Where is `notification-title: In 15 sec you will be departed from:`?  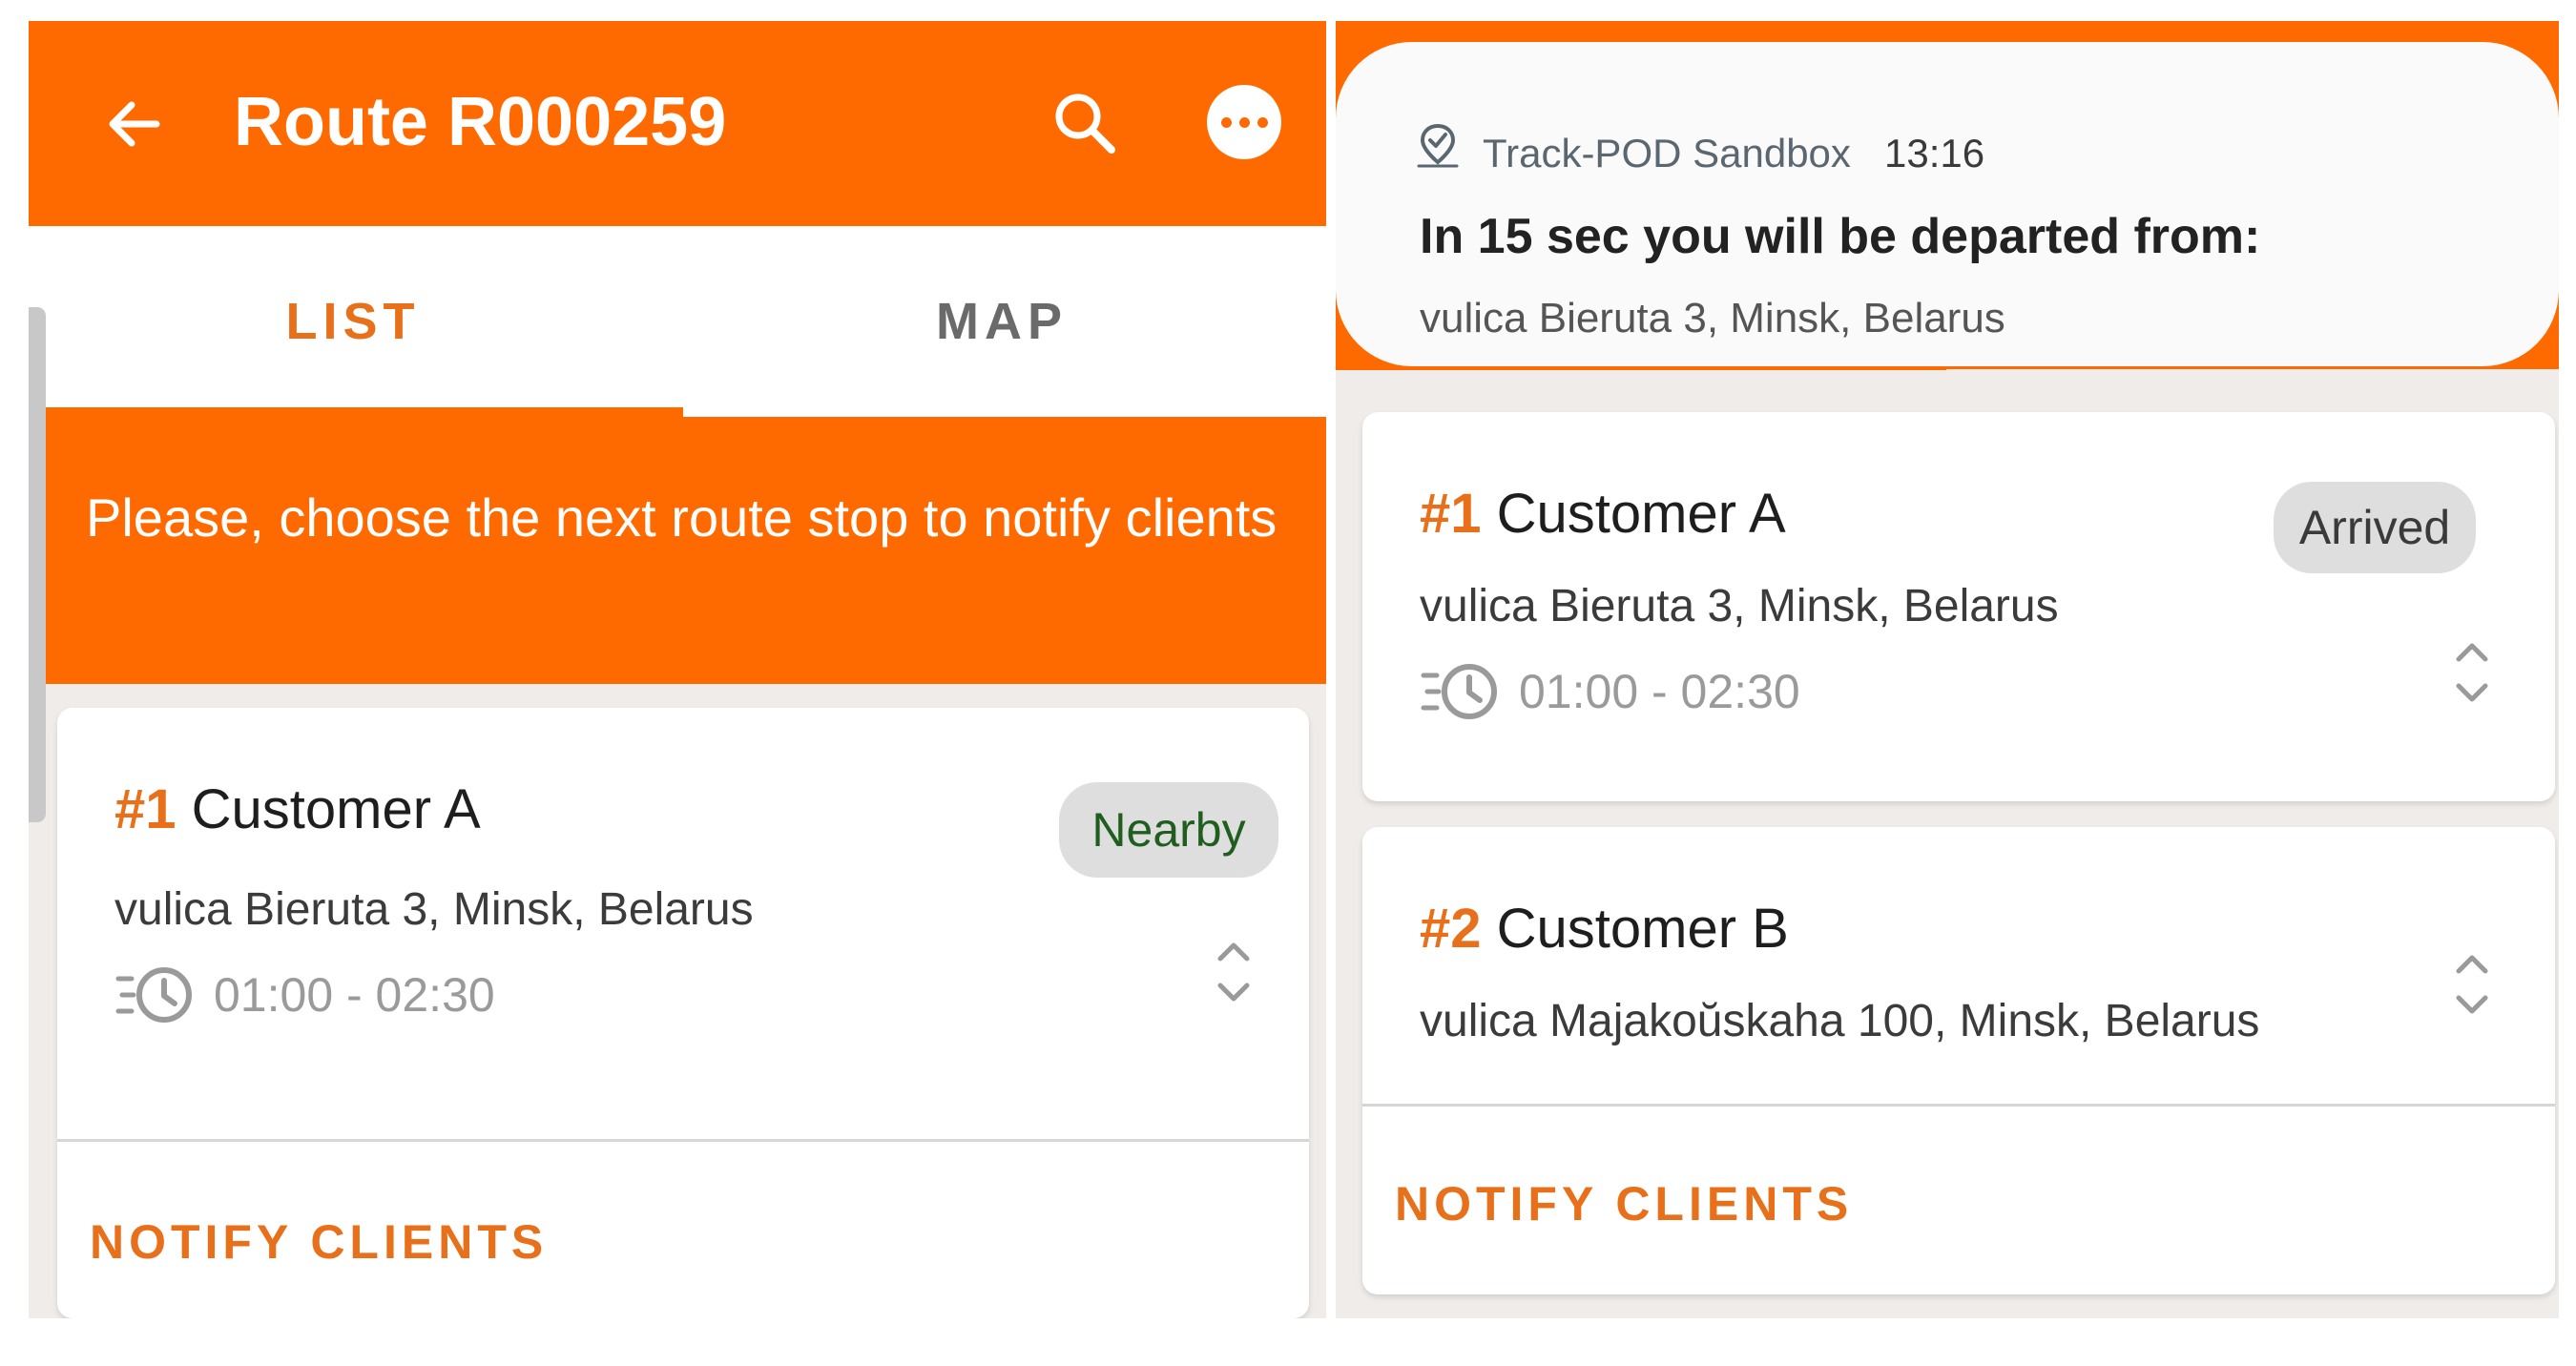
notification-title: In 15 sec you will be departed from: is located at coordinates (1840, 236).